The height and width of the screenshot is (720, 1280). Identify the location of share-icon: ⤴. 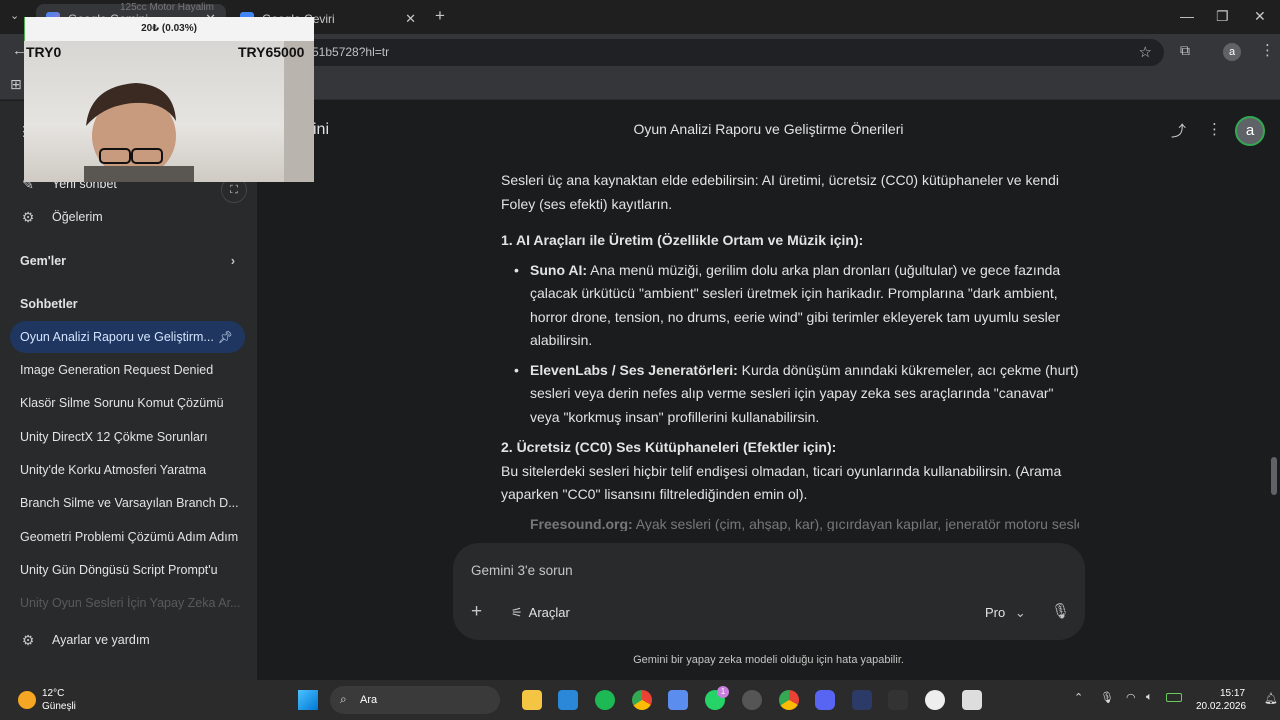
(1178, 130).